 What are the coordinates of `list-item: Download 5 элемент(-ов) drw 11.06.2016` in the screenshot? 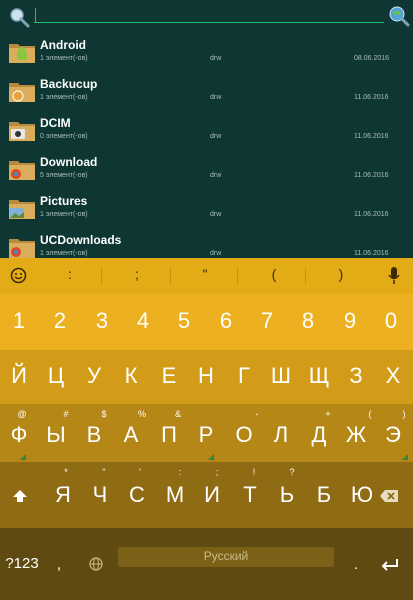 It's located at (206, 172).